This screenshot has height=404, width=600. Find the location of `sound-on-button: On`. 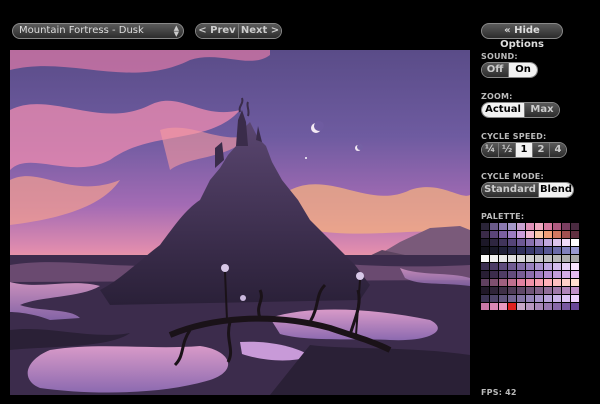

sound-on-button: On is located at coordinates (523, 70).